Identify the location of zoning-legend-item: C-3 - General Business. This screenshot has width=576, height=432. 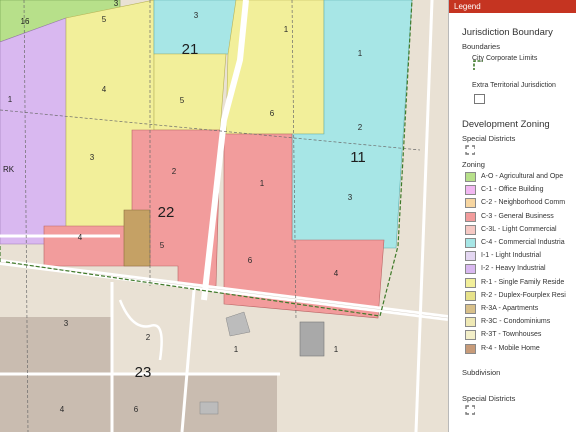
(520, 216).